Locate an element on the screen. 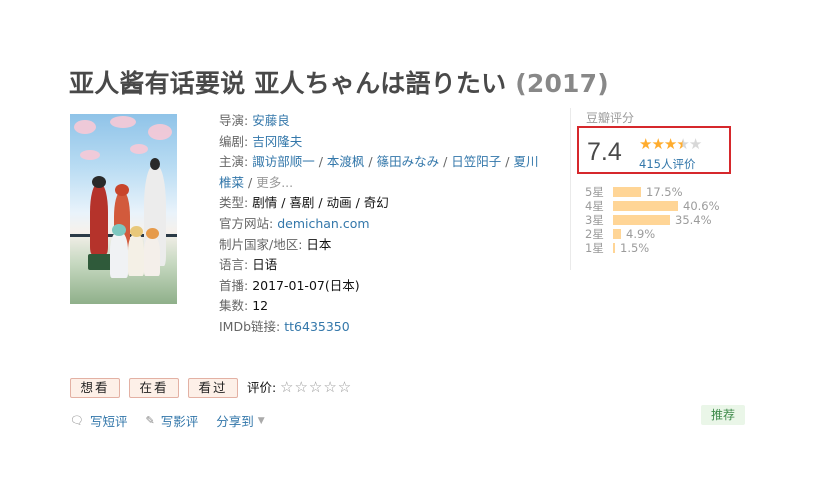 Image resolution: width=819 pixels, height=481 pixels. distribution-star-label: 2星 is located at coordinates (594, 234).